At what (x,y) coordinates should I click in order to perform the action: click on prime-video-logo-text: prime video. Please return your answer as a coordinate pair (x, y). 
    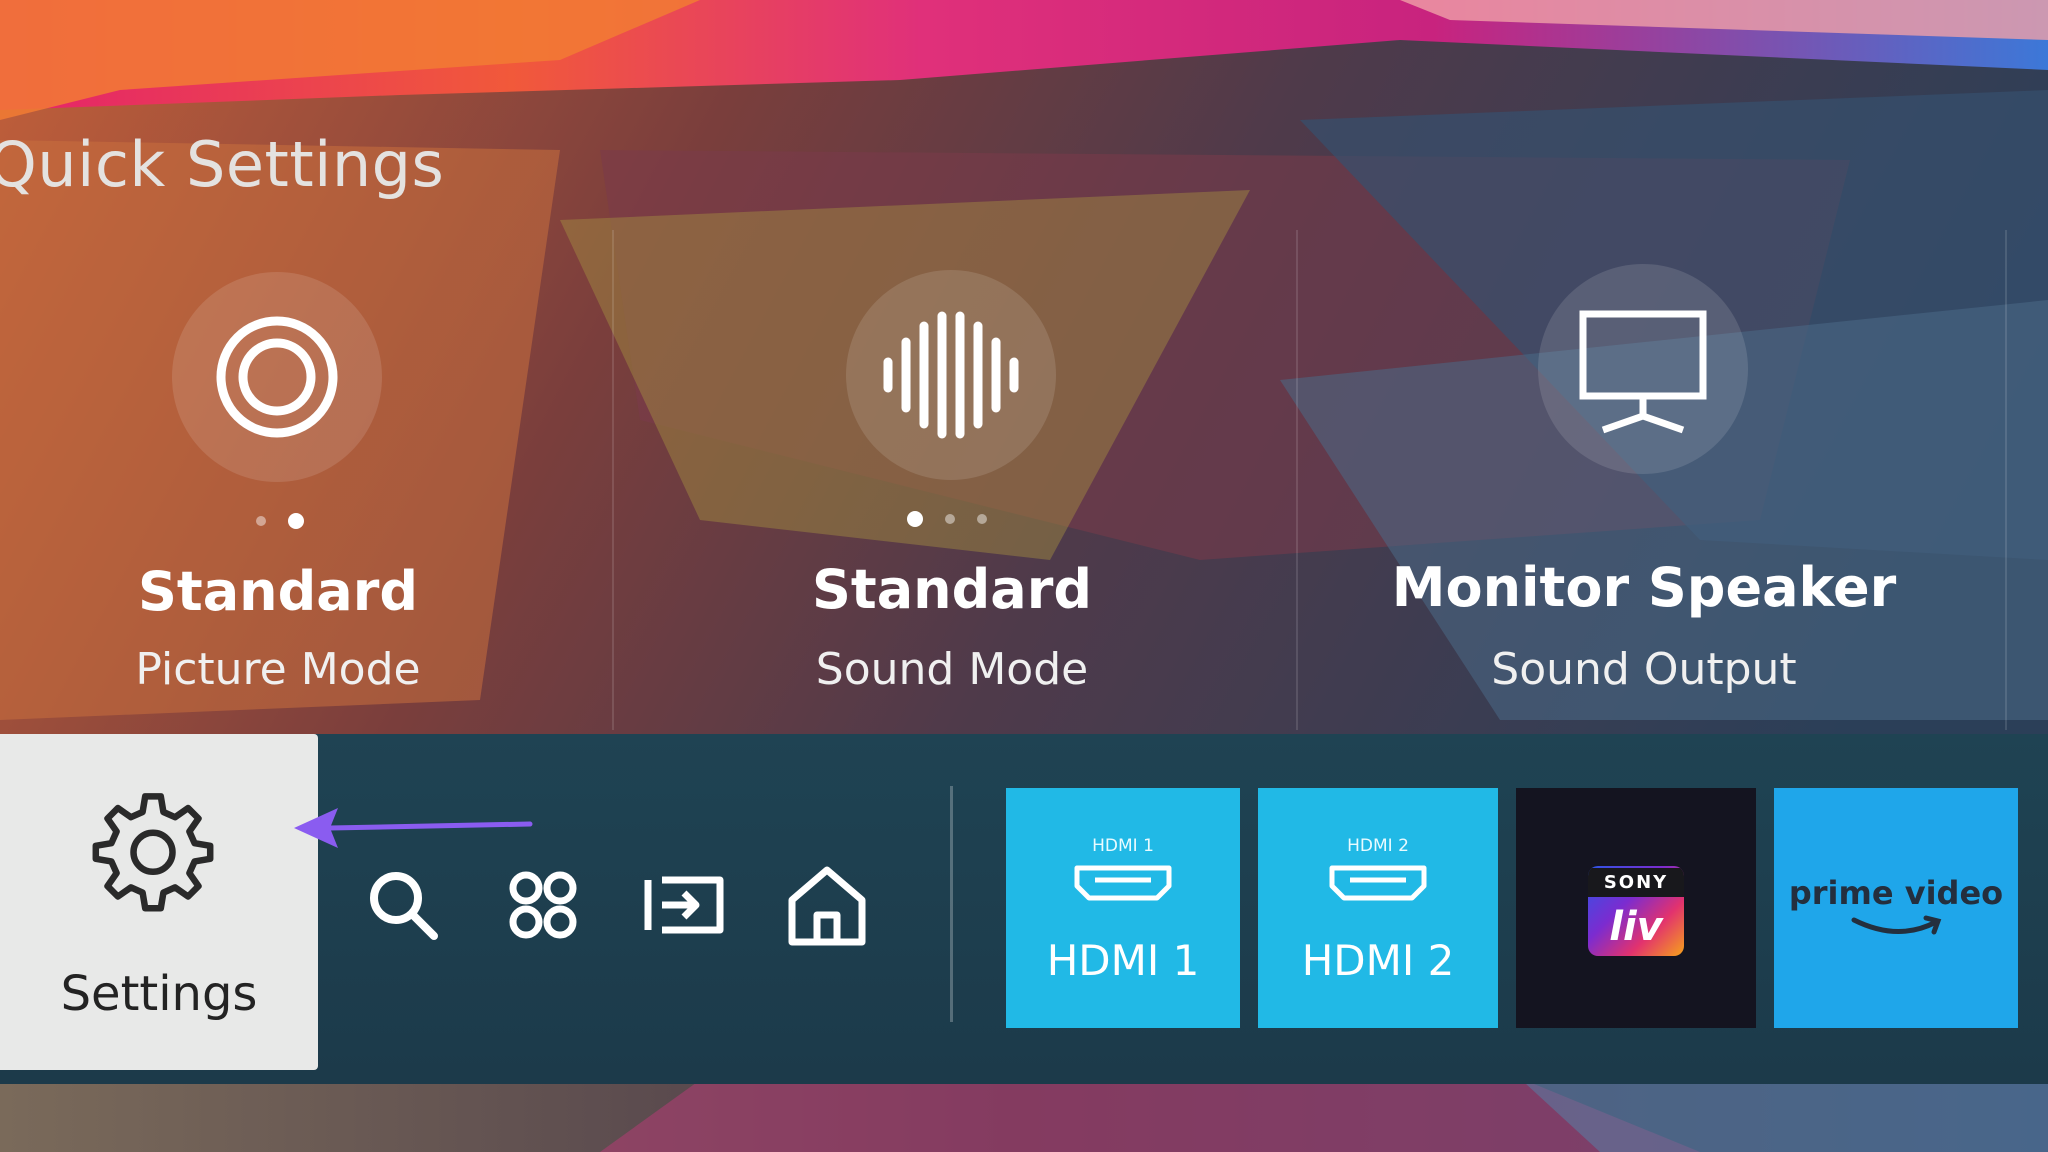
    Looking at the image, I should click on (1896, 893).